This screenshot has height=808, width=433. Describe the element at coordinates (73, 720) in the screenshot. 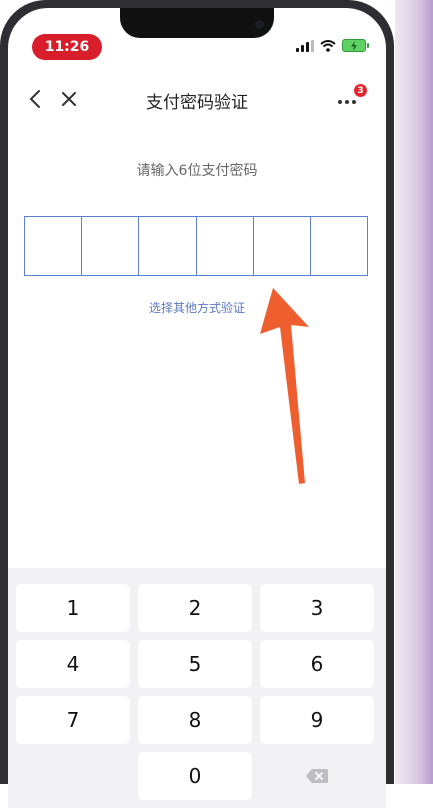

I see `key-7: 7` at that location.